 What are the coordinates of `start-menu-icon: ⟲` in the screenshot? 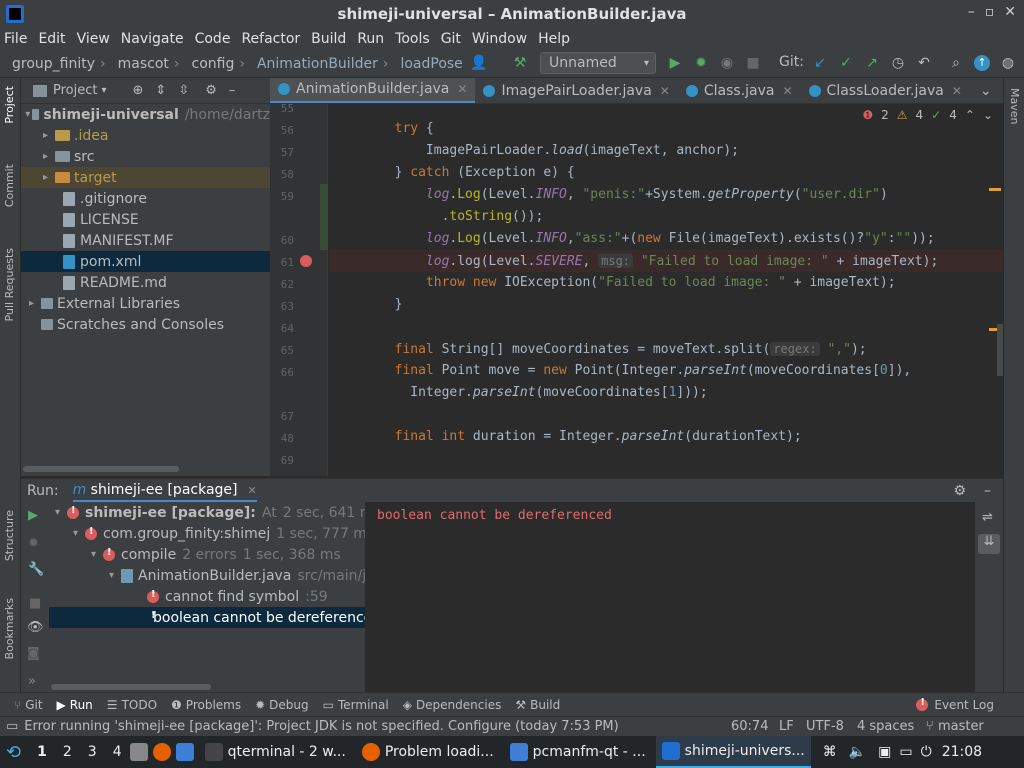 It's located at (13, 752).